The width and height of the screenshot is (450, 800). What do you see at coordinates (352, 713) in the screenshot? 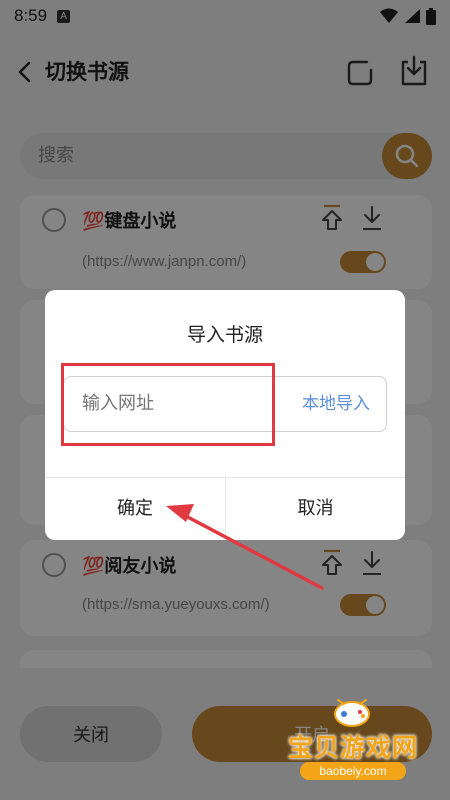
I see `gamepad-icon` at bounding box center [352, 713].